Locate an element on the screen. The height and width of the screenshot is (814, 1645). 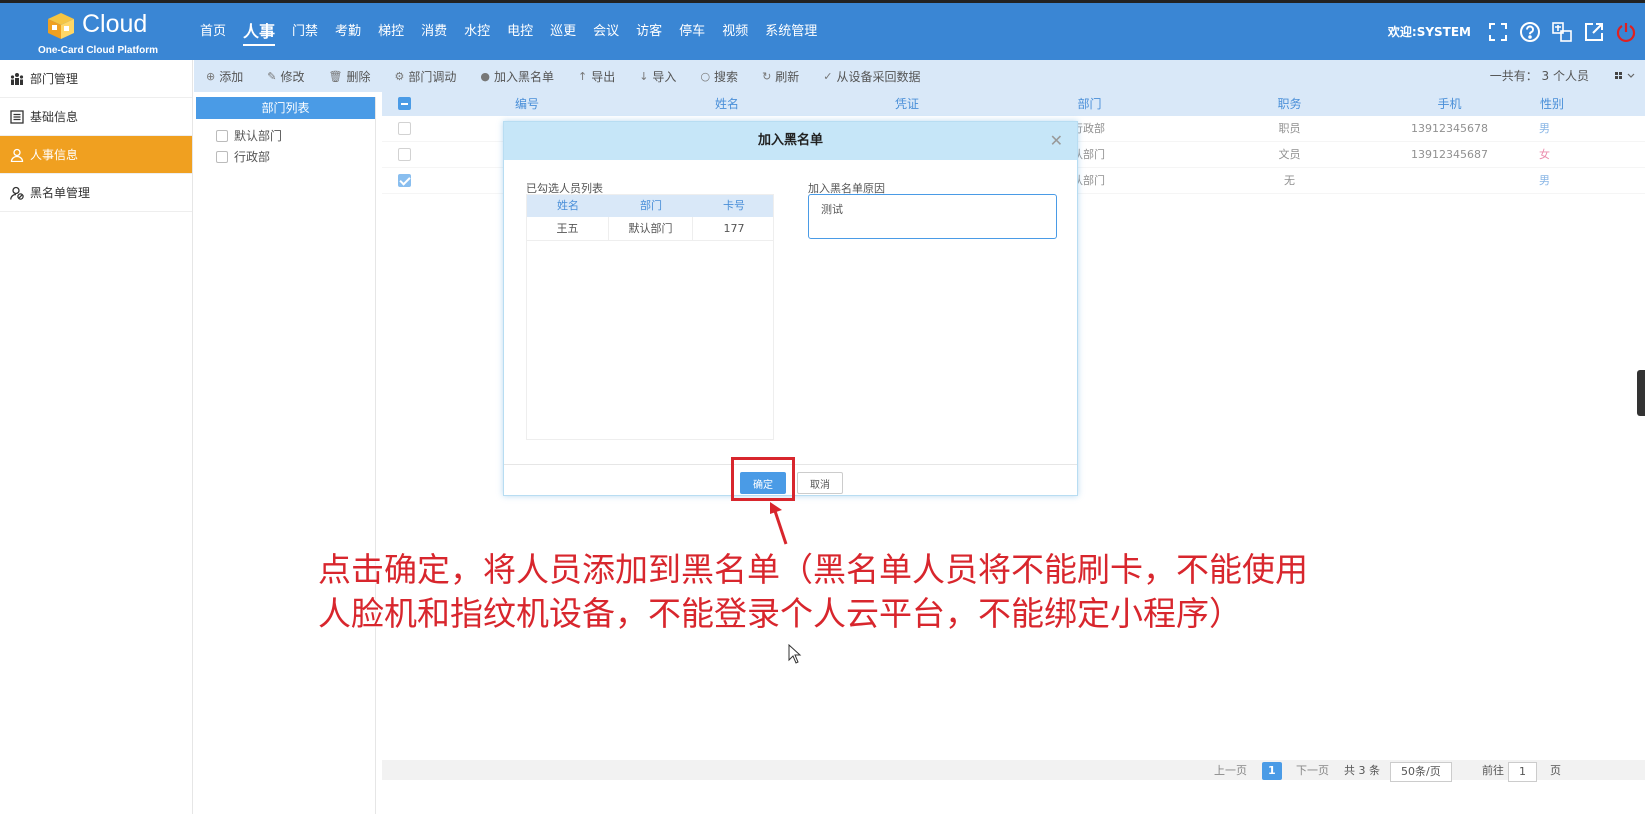
export-icon: ↑ is located at coordinates (582, 76).